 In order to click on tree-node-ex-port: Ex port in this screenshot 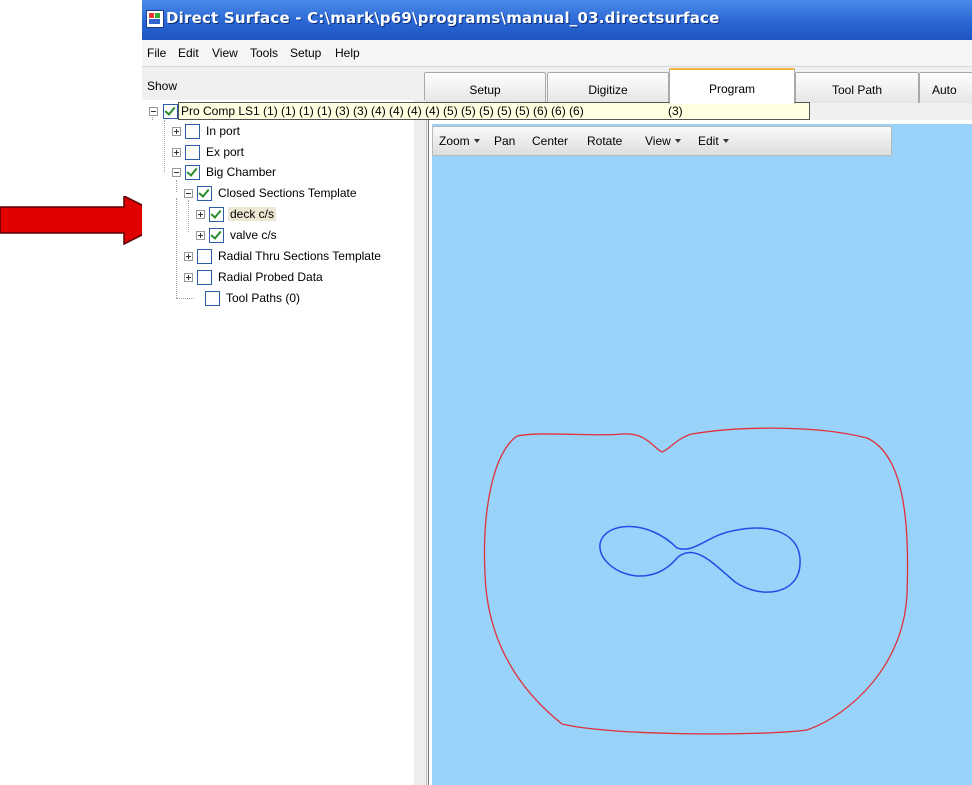, I will do `click(277, 153)`.